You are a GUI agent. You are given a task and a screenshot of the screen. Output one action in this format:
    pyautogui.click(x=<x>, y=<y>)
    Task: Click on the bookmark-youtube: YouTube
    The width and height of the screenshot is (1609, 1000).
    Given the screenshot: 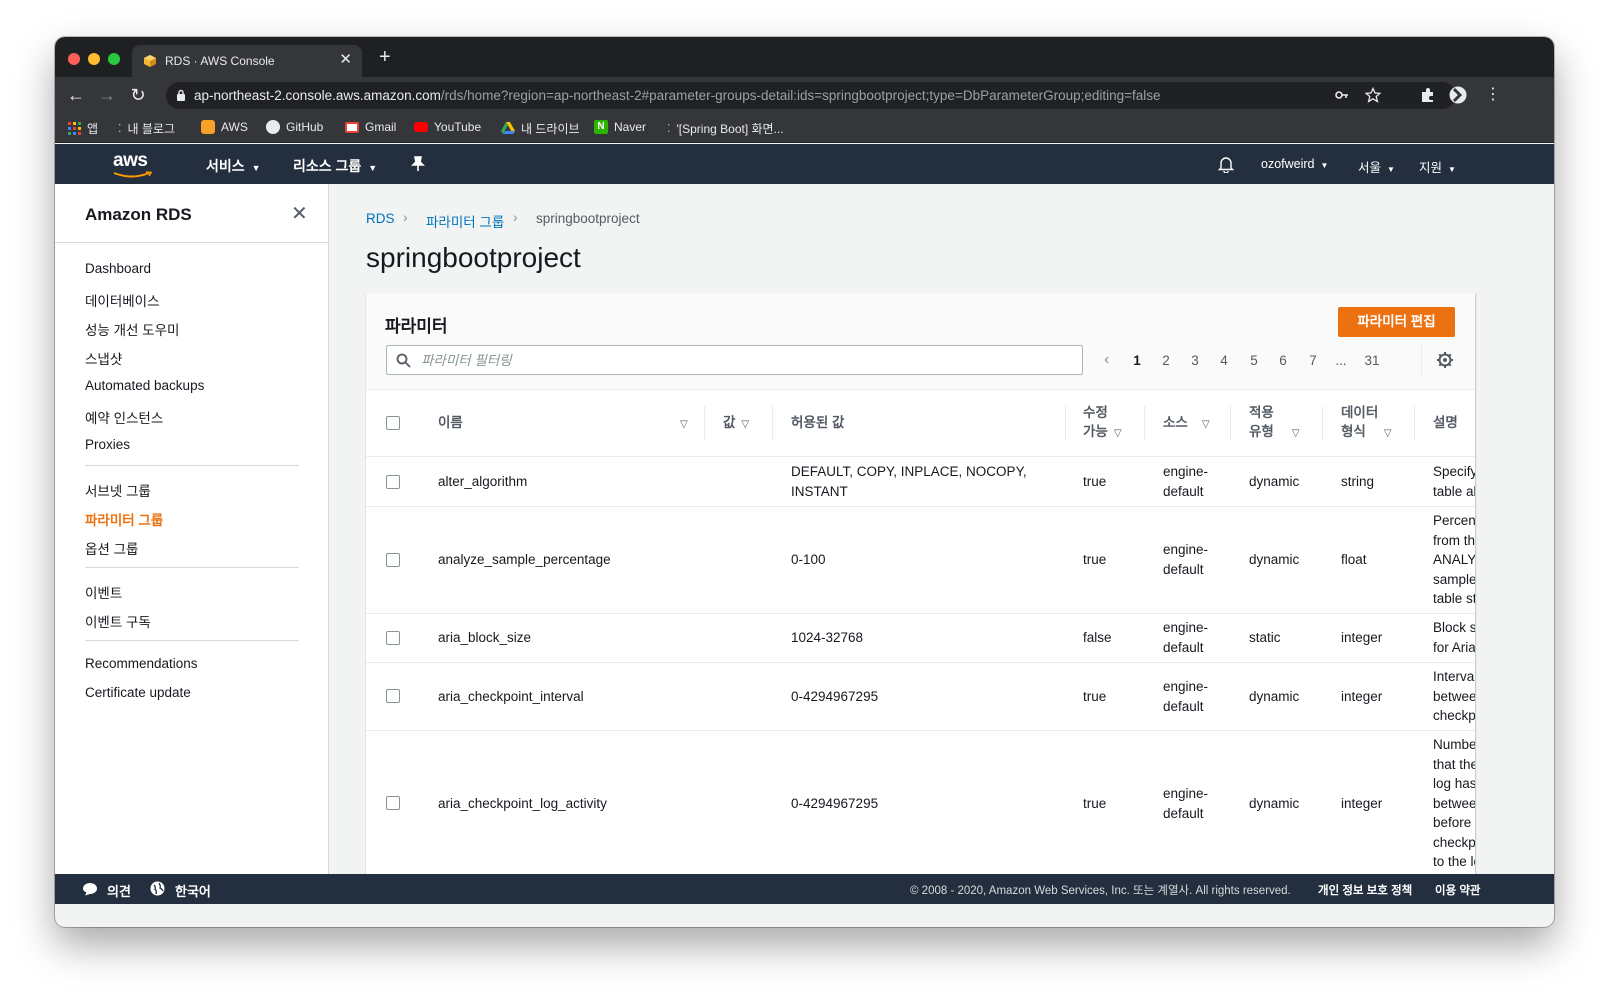 What is the action you would take?
    pyautogui.click(x=447, y=127)
    